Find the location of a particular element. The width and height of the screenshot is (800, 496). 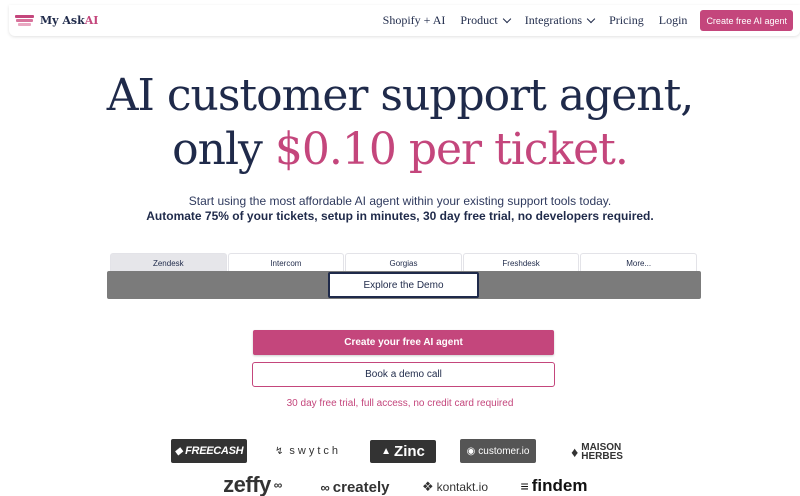

brand-mark-icon is located at coordinates (24, 20).